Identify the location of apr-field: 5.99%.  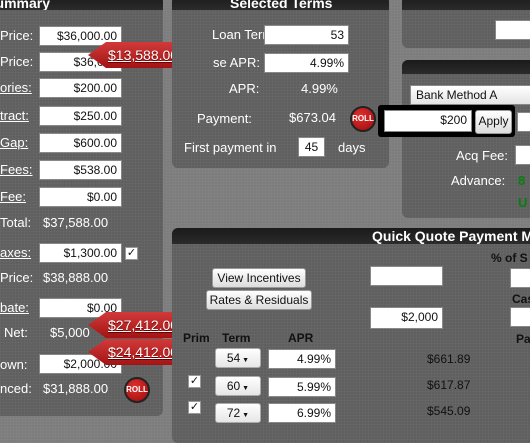
(302, 387).